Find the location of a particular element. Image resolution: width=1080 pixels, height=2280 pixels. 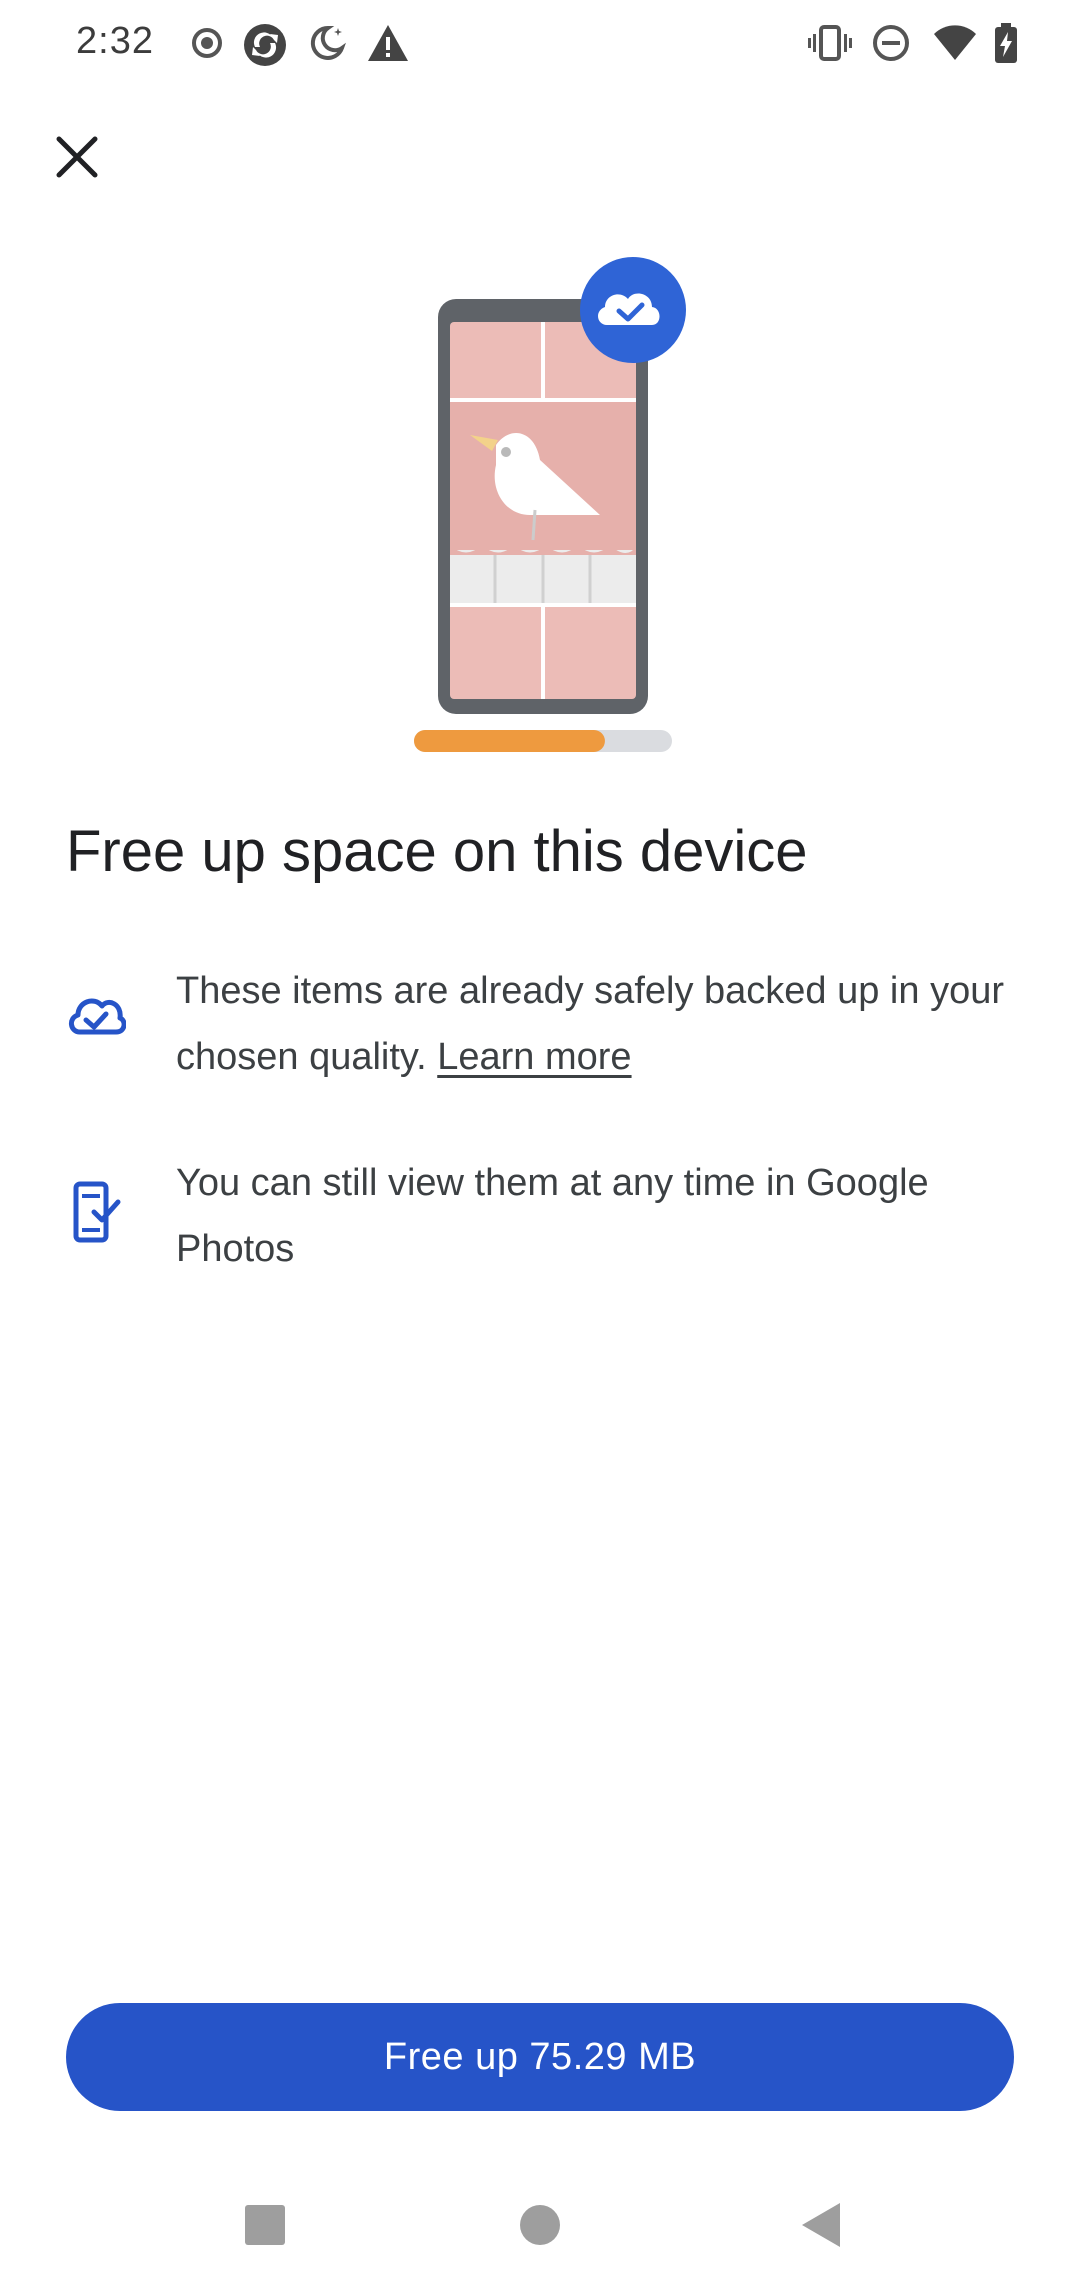

recents-button is located at coordinates (265, 2225).